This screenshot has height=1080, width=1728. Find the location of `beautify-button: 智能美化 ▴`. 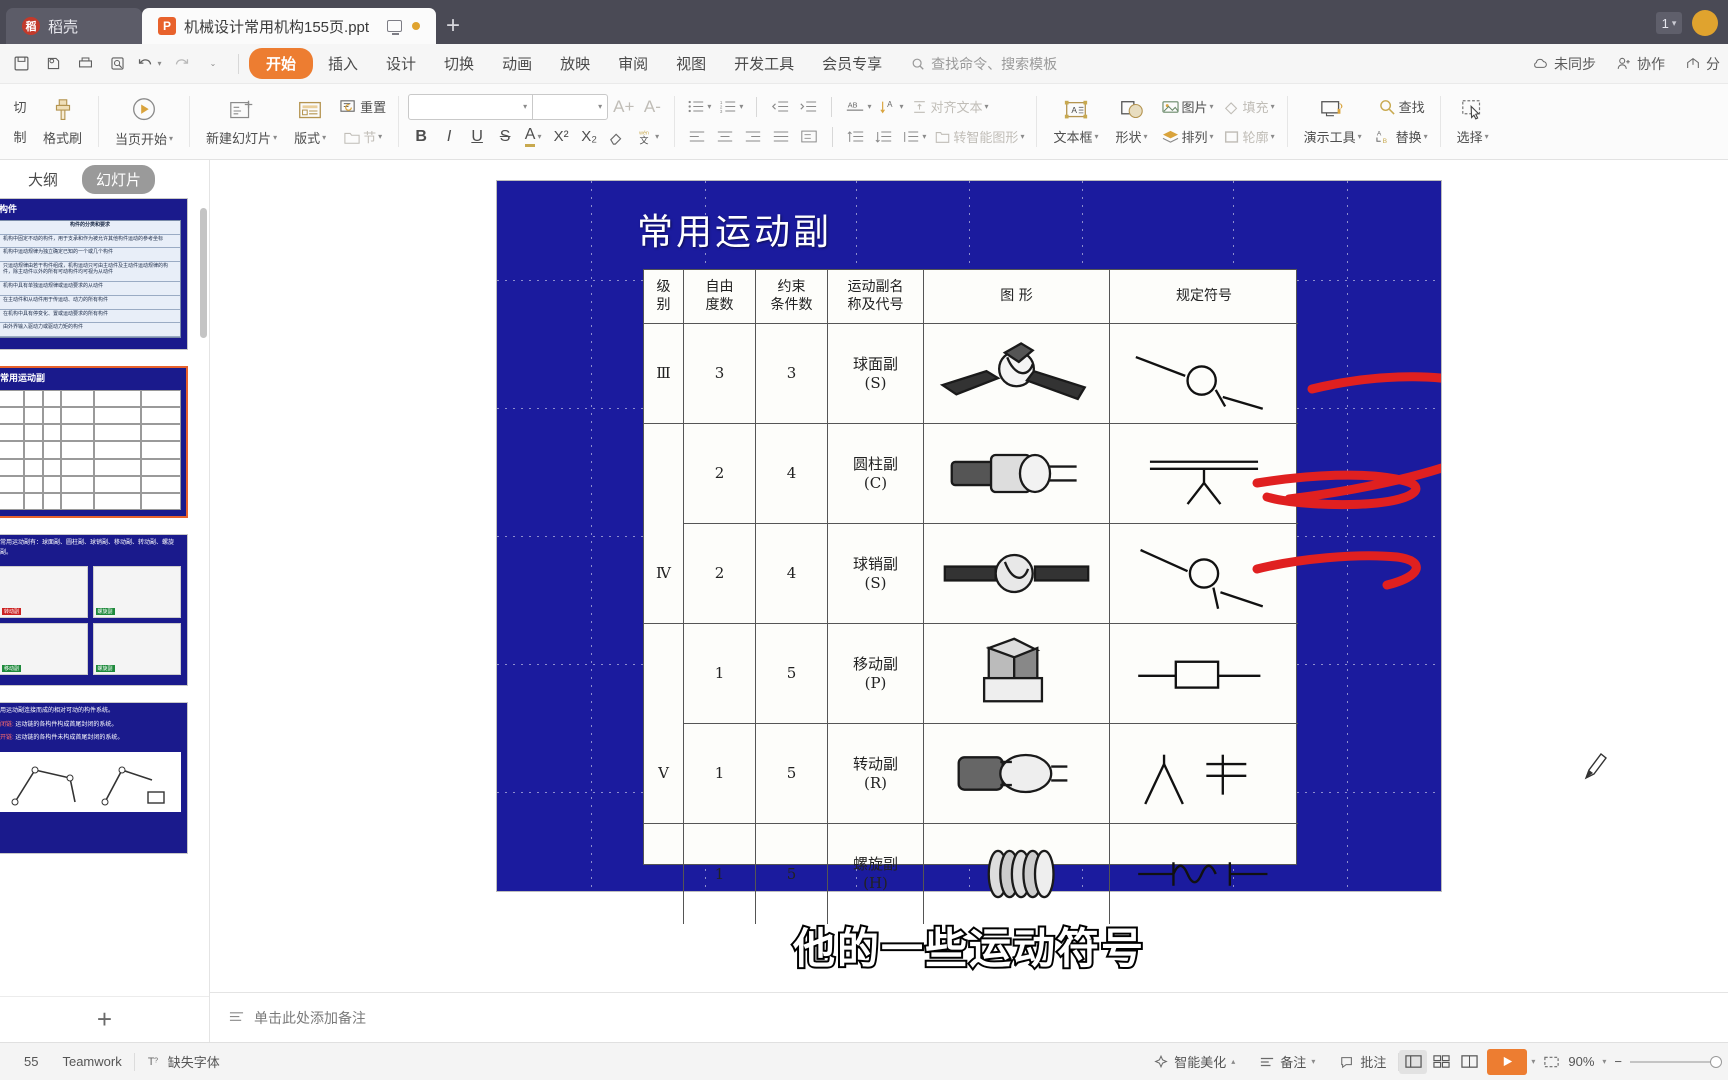

beautify-button: 智能美化 ▴ is located at coordinates (1194, 1061).